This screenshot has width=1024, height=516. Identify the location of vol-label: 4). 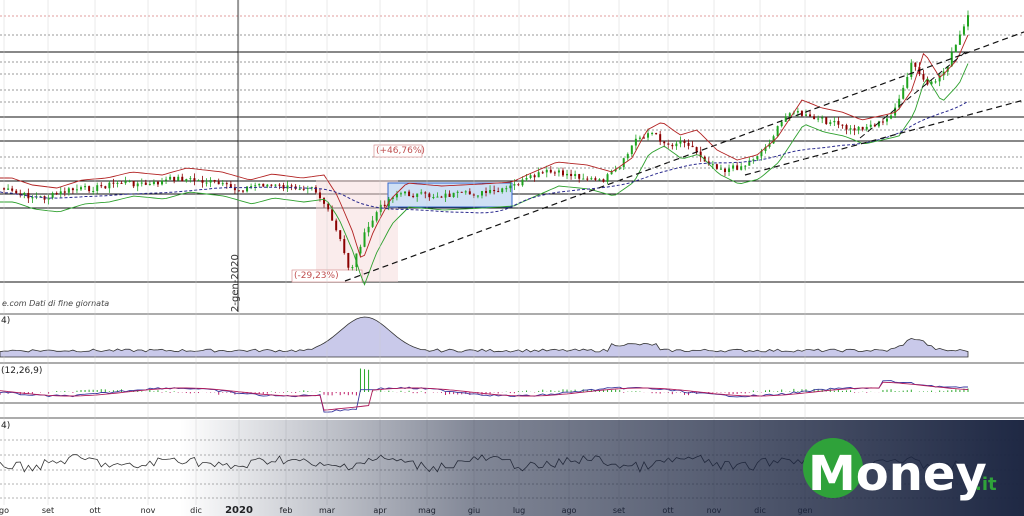
(5, 321).